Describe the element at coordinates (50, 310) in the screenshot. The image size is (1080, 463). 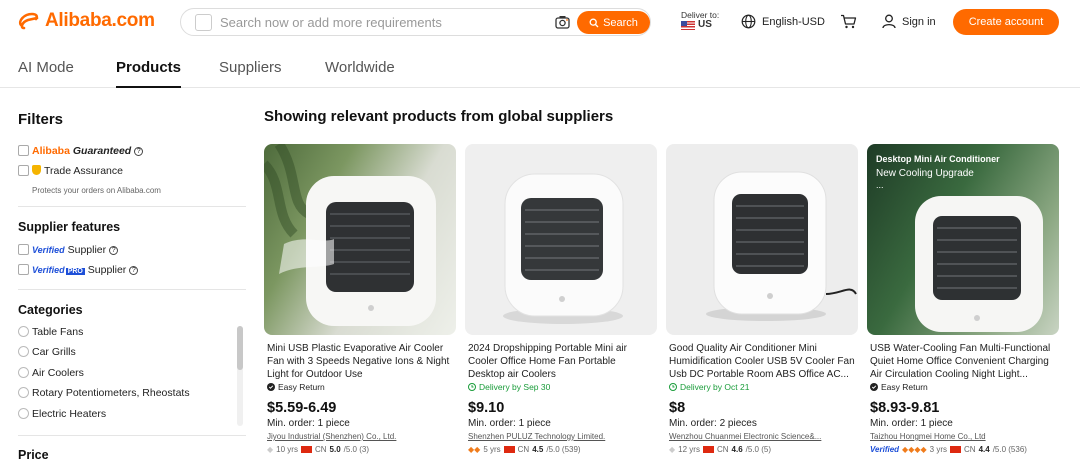
I see `categories-title: Categories` at that location.